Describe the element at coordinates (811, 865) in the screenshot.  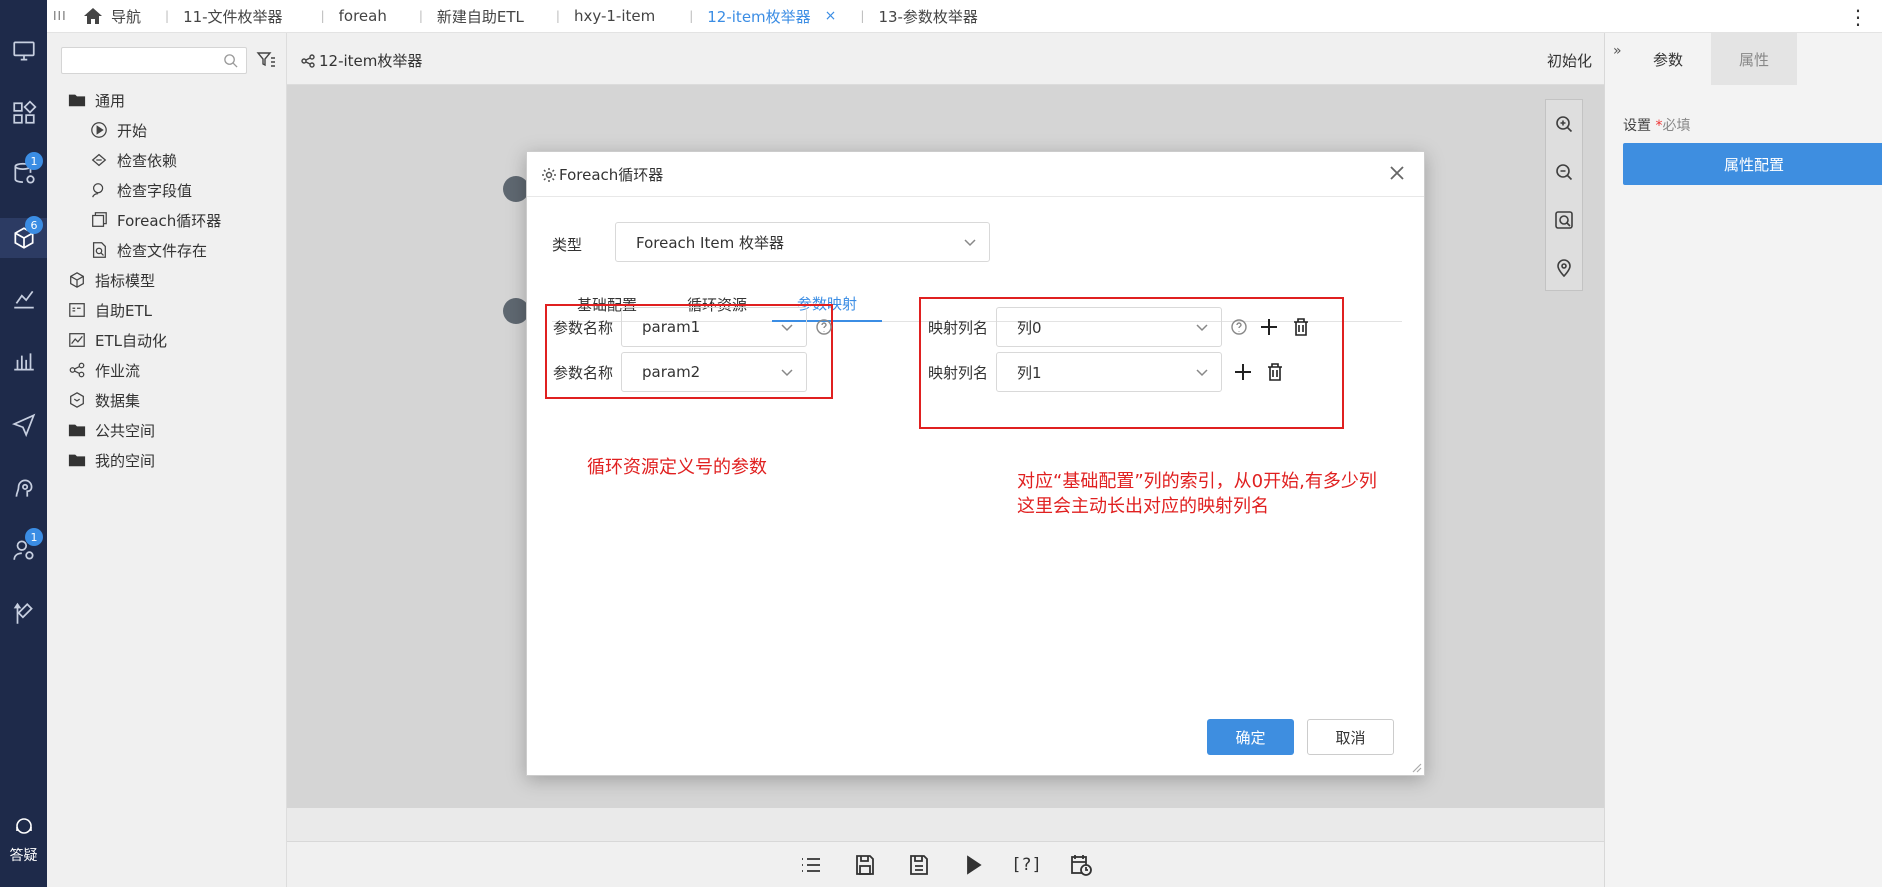
I see `list-icon` at that location.